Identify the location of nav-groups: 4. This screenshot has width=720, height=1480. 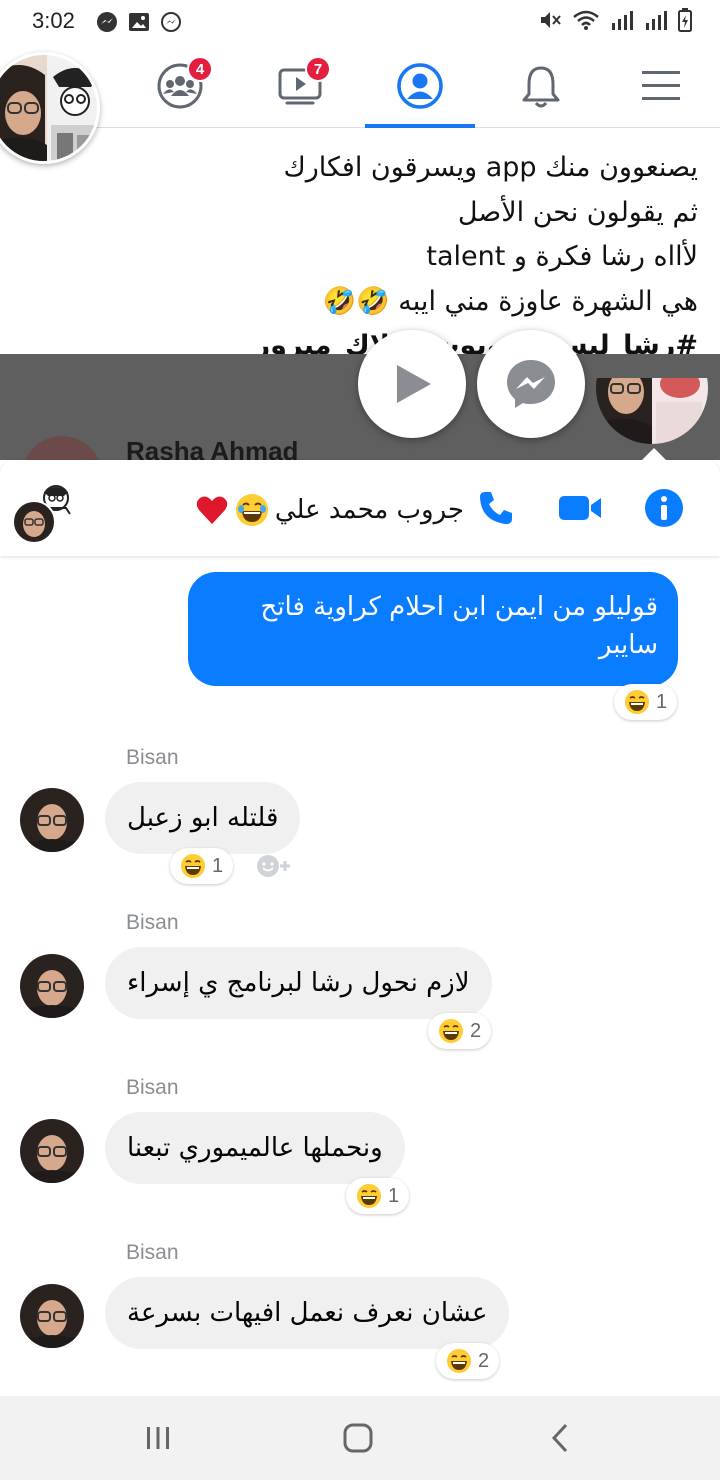
(180, 86).